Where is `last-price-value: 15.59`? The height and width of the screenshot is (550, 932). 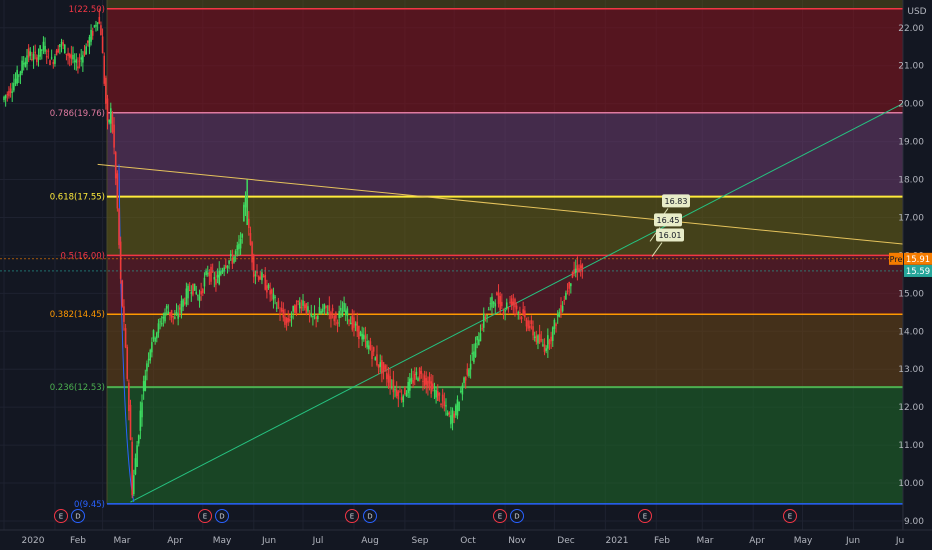
last-price-value: 15.59 is located at coordinates (918, 272).